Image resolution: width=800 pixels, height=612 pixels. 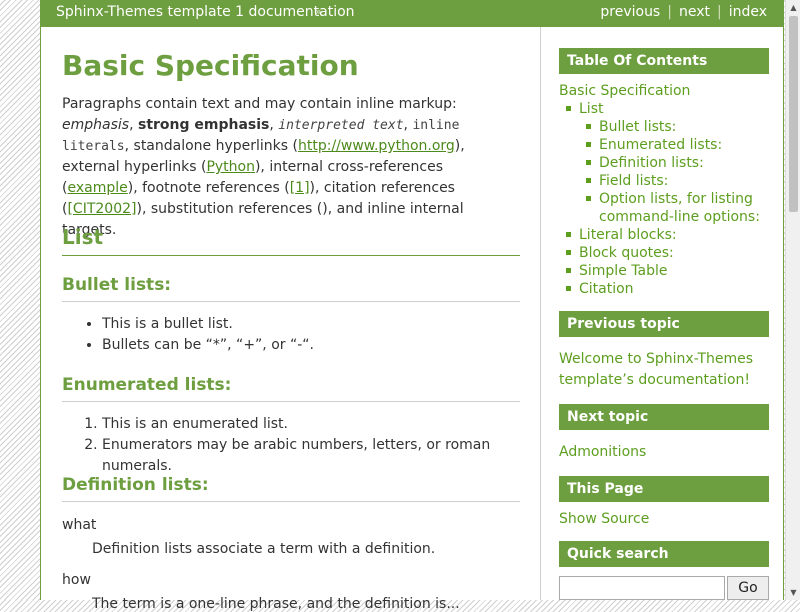 What do you see at coordinates (694, 12) in the screenshot?
I see `next-link: next` at bounding box center [694, 12].